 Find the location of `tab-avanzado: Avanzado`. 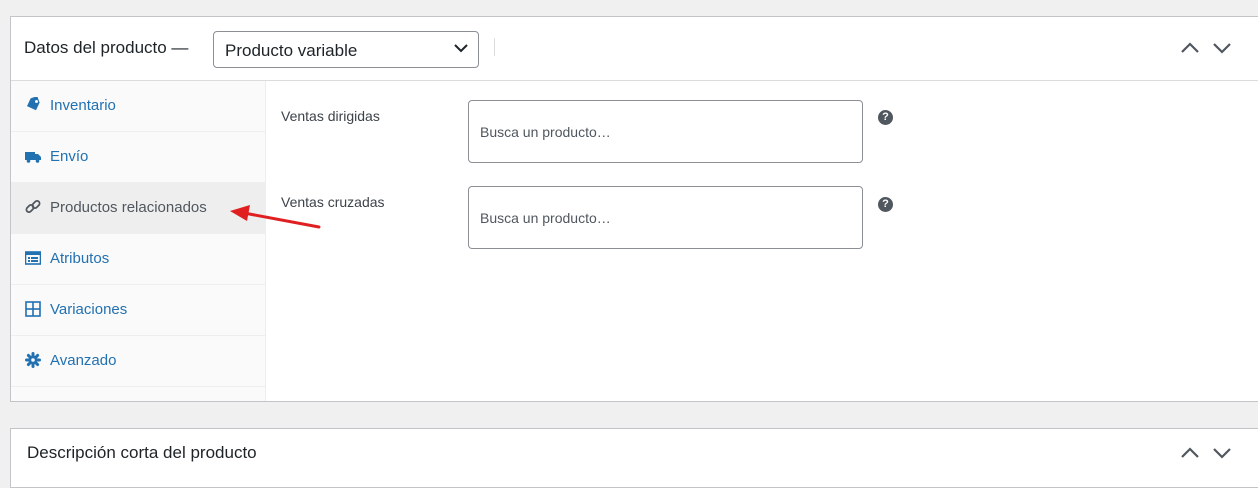

tab-avanzado: Avanzado is located at coordinates (138, 361).